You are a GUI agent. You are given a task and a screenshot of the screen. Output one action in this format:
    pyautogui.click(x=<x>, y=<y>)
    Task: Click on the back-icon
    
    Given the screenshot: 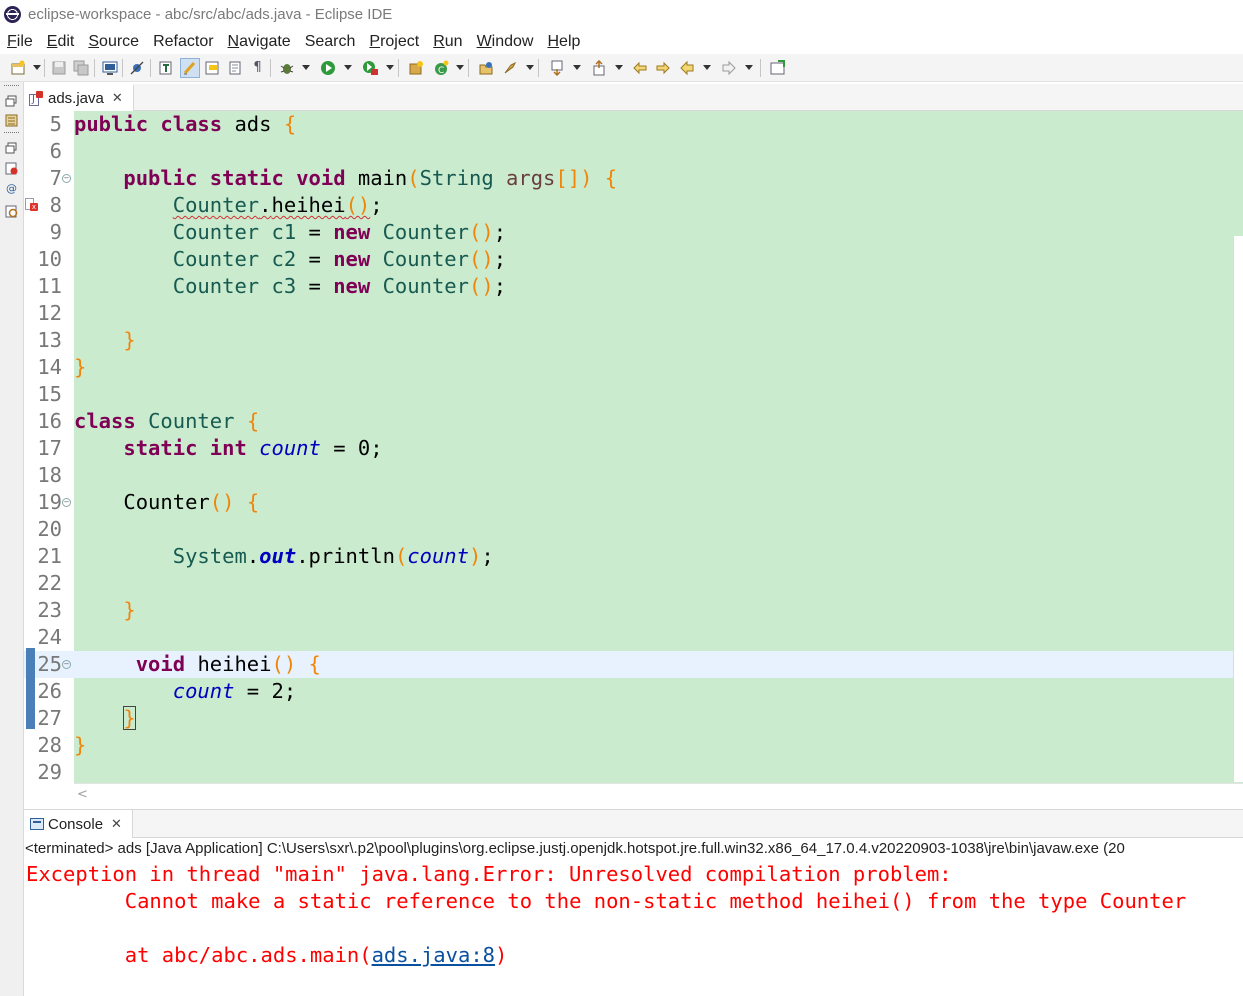 What is the action you would take?
    pyautogui.click(x=686, y=67)
    